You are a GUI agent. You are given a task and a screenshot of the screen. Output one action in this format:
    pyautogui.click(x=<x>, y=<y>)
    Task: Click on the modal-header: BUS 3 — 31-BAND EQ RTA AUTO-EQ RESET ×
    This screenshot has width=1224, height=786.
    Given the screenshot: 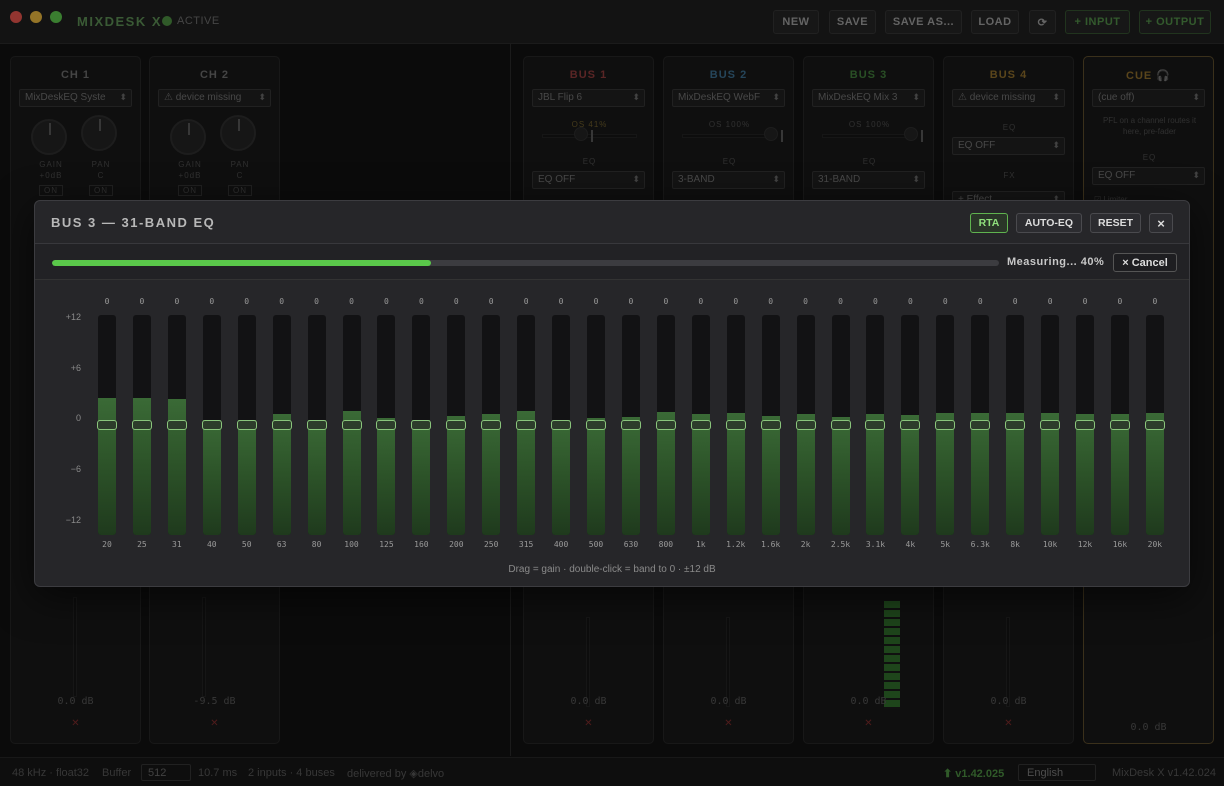 What is the action you would take?
    pyautogui.click(x=612, y=222)
    